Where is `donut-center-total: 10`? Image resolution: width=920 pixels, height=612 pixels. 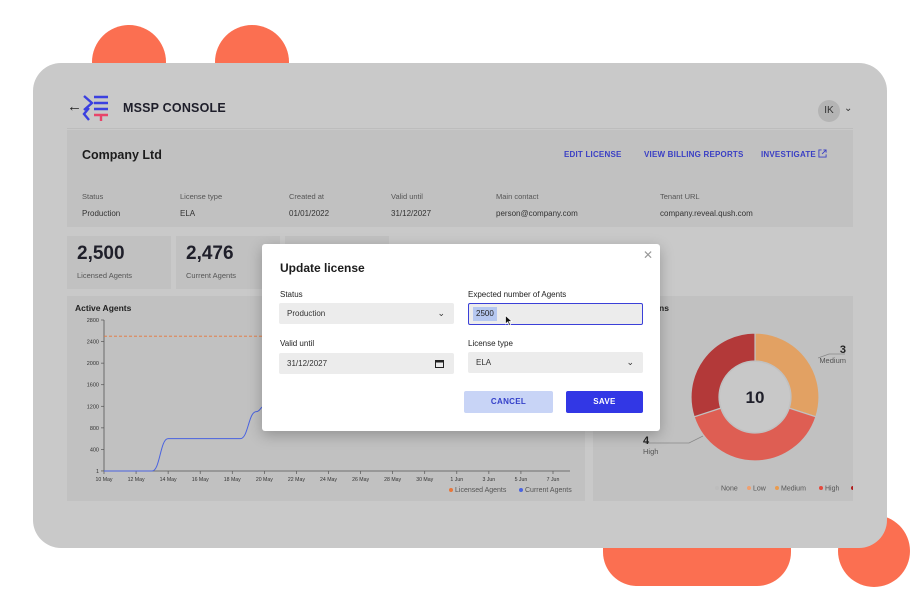
donut-center-total: 10 is located at coordinates (755, 397).